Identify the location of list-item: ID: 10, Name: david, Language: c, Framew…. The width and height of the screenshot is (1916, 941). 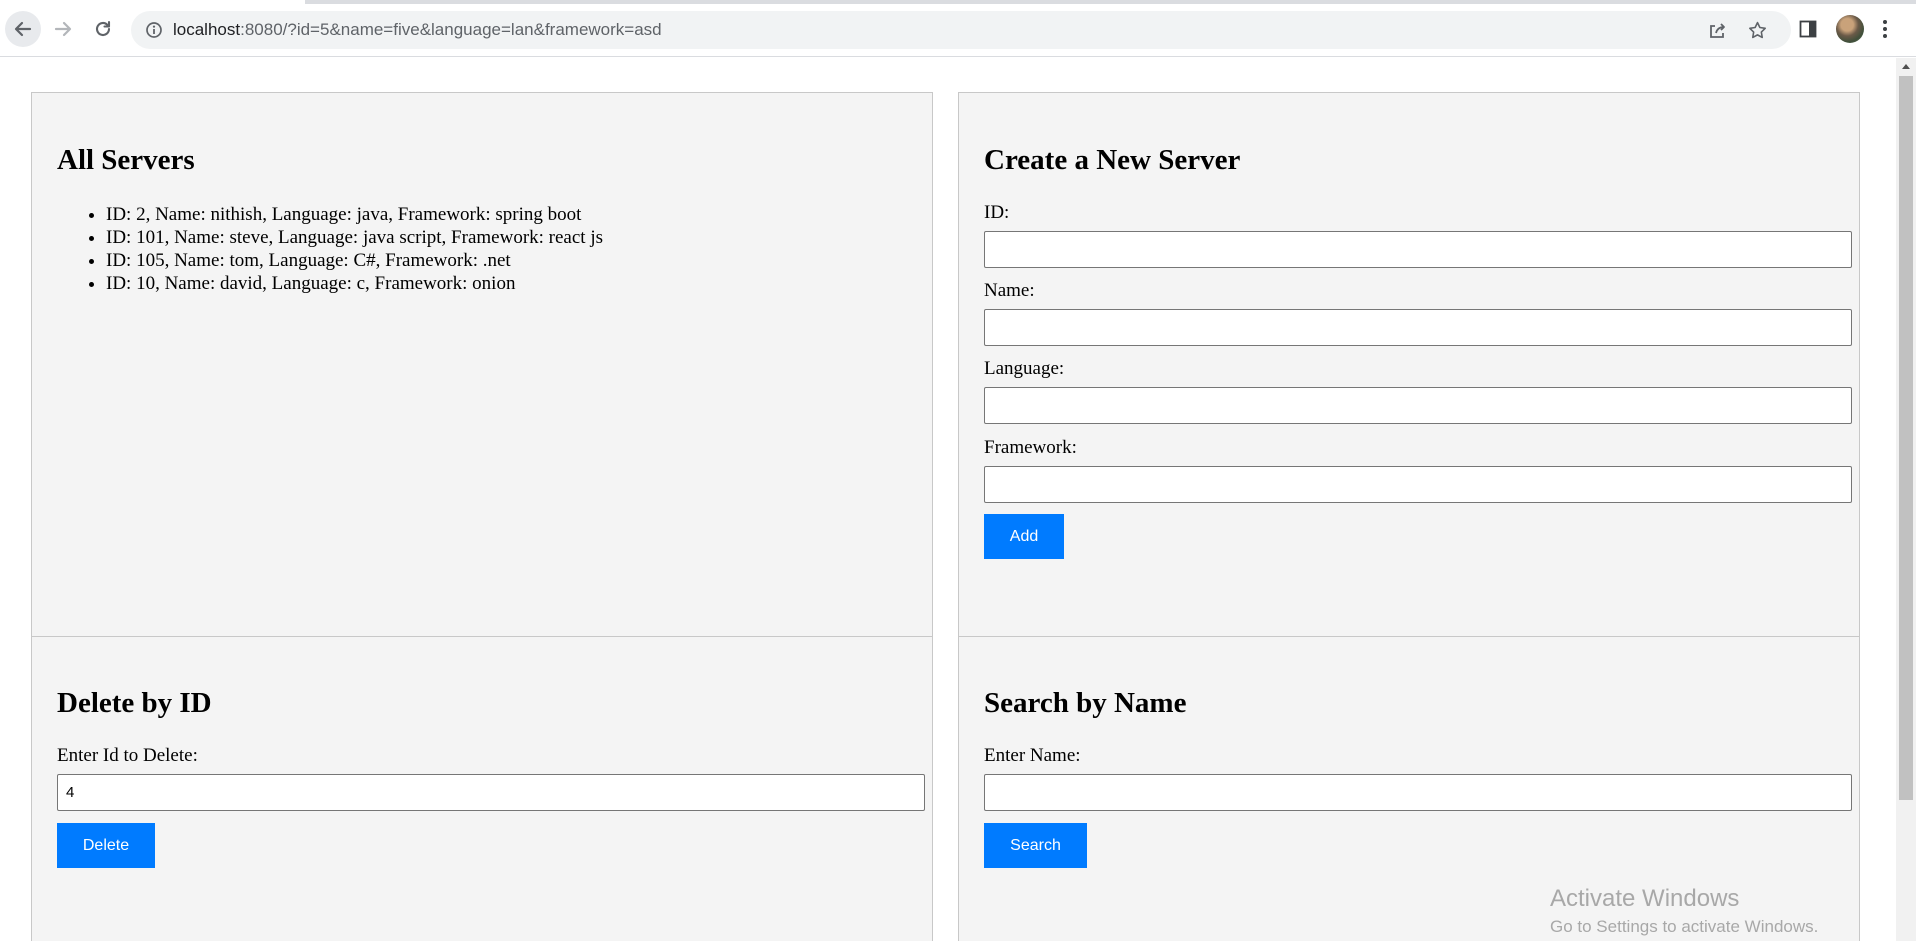
(354, 283).